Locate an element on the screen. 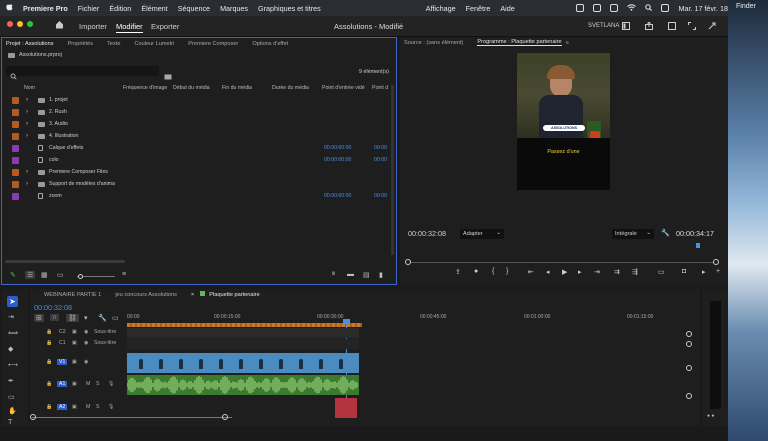 The width and height of the screenshot is (768, 441). progress-icon is located at coordinates (672, 27).